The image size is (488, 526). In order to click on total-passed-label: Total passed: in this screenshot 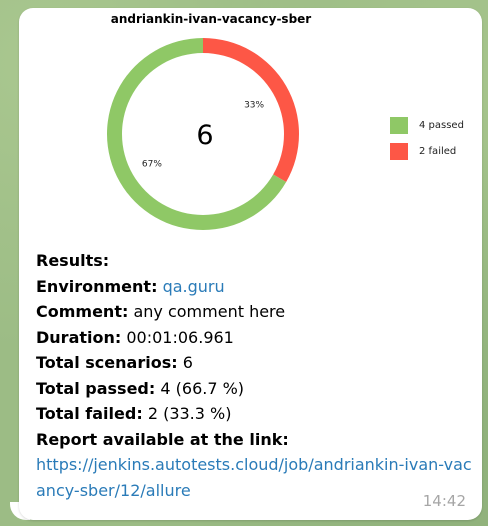, I will do `click(96, 388)`.